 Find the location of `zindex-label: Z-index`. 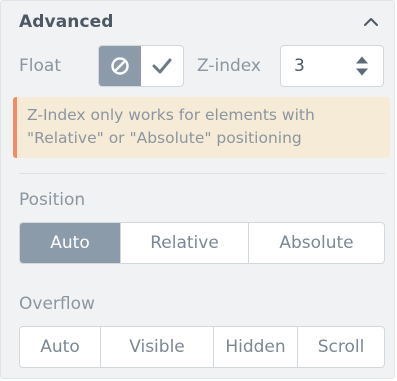

zindex-label: Z-index is located at coordinates (229, 66).